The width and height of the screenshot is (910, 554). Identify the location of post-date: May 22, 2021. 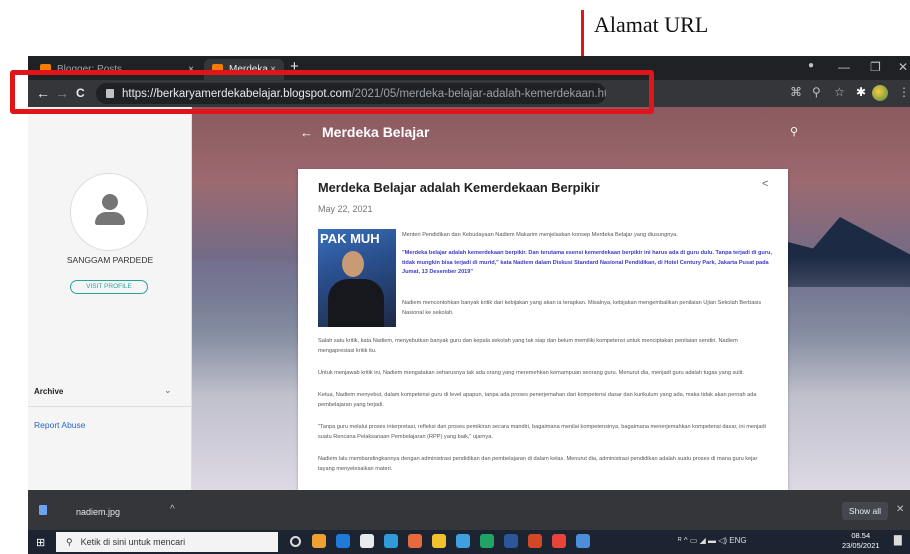
(345, 209).